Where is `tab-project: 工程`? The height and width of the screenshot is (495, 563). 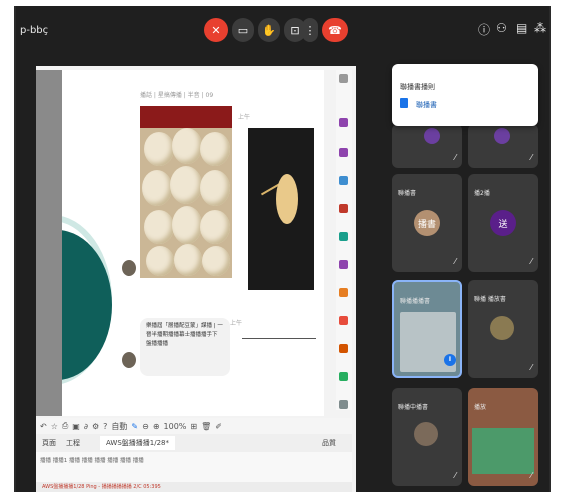
tab-project: 工程 is located at coordinates (73, 443).